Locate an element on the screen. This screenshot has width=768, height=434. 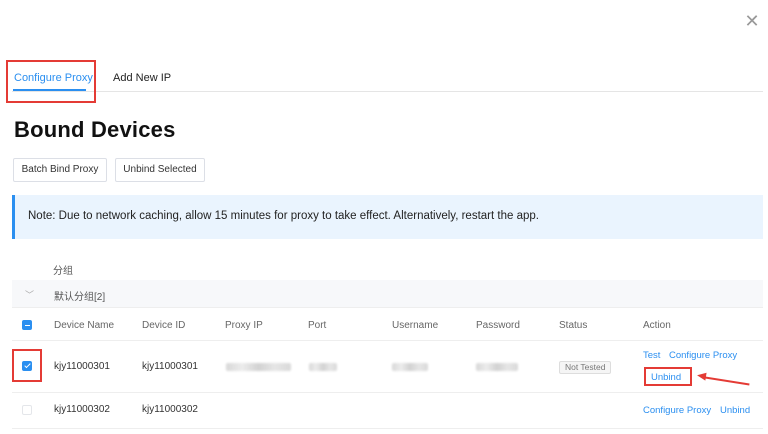
device-id-cell: kjy11000301 is located at coordinates (170, 366).